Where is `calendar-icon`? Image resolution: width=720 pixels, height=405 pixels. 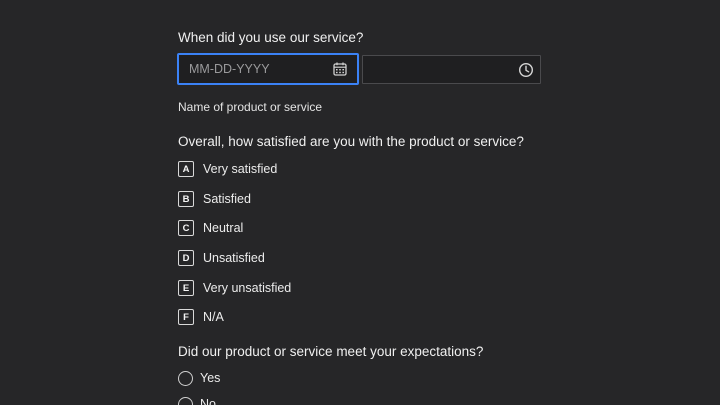
calendar-icon is located at coordinates (340, 69).